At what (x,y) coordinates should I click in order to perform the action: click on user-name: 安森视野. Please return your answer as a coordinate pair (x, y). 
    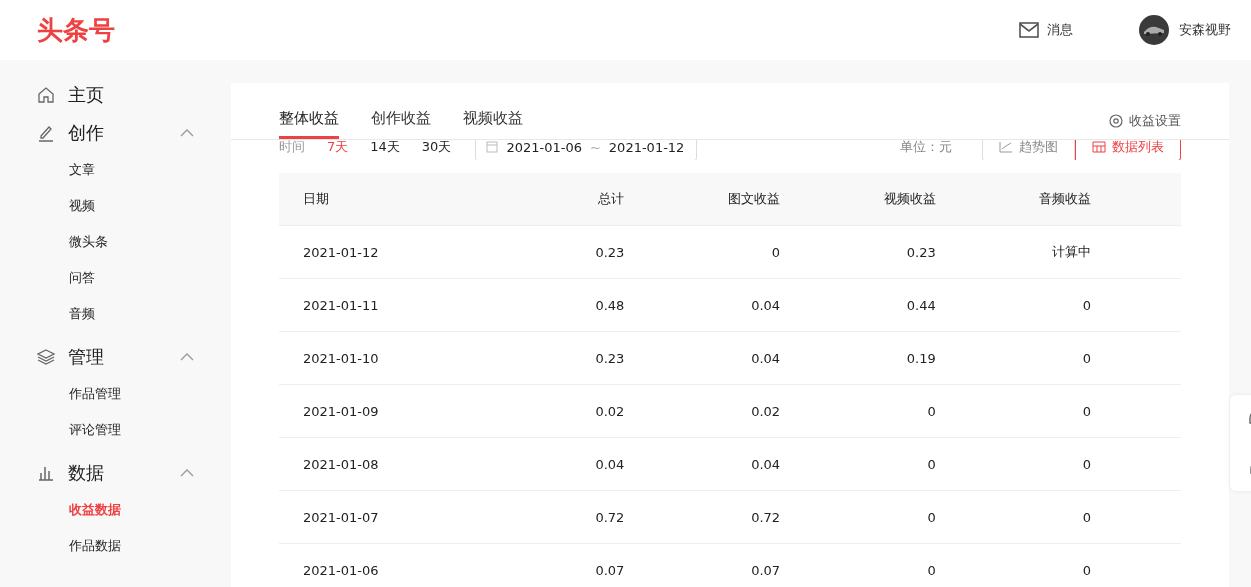
    Looking at the image, I should click on (1205, 30).